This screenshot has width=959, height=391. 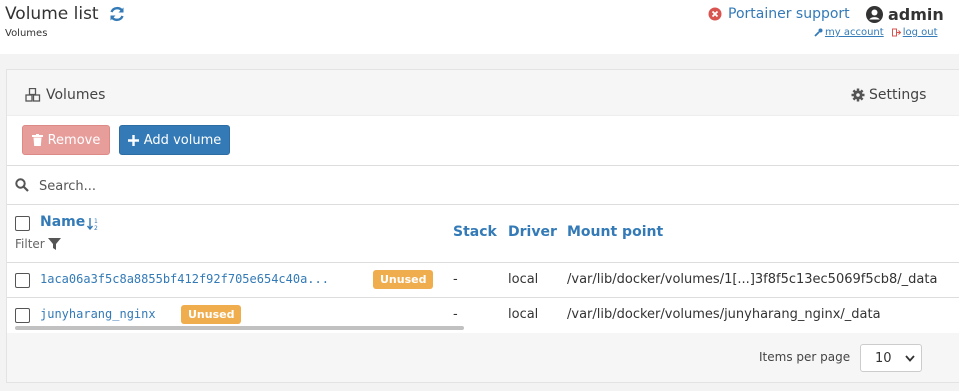 What do you see at coordinates (916, 14) in the screenshot?
I see `username: admin` at bounding box center [916, 14].